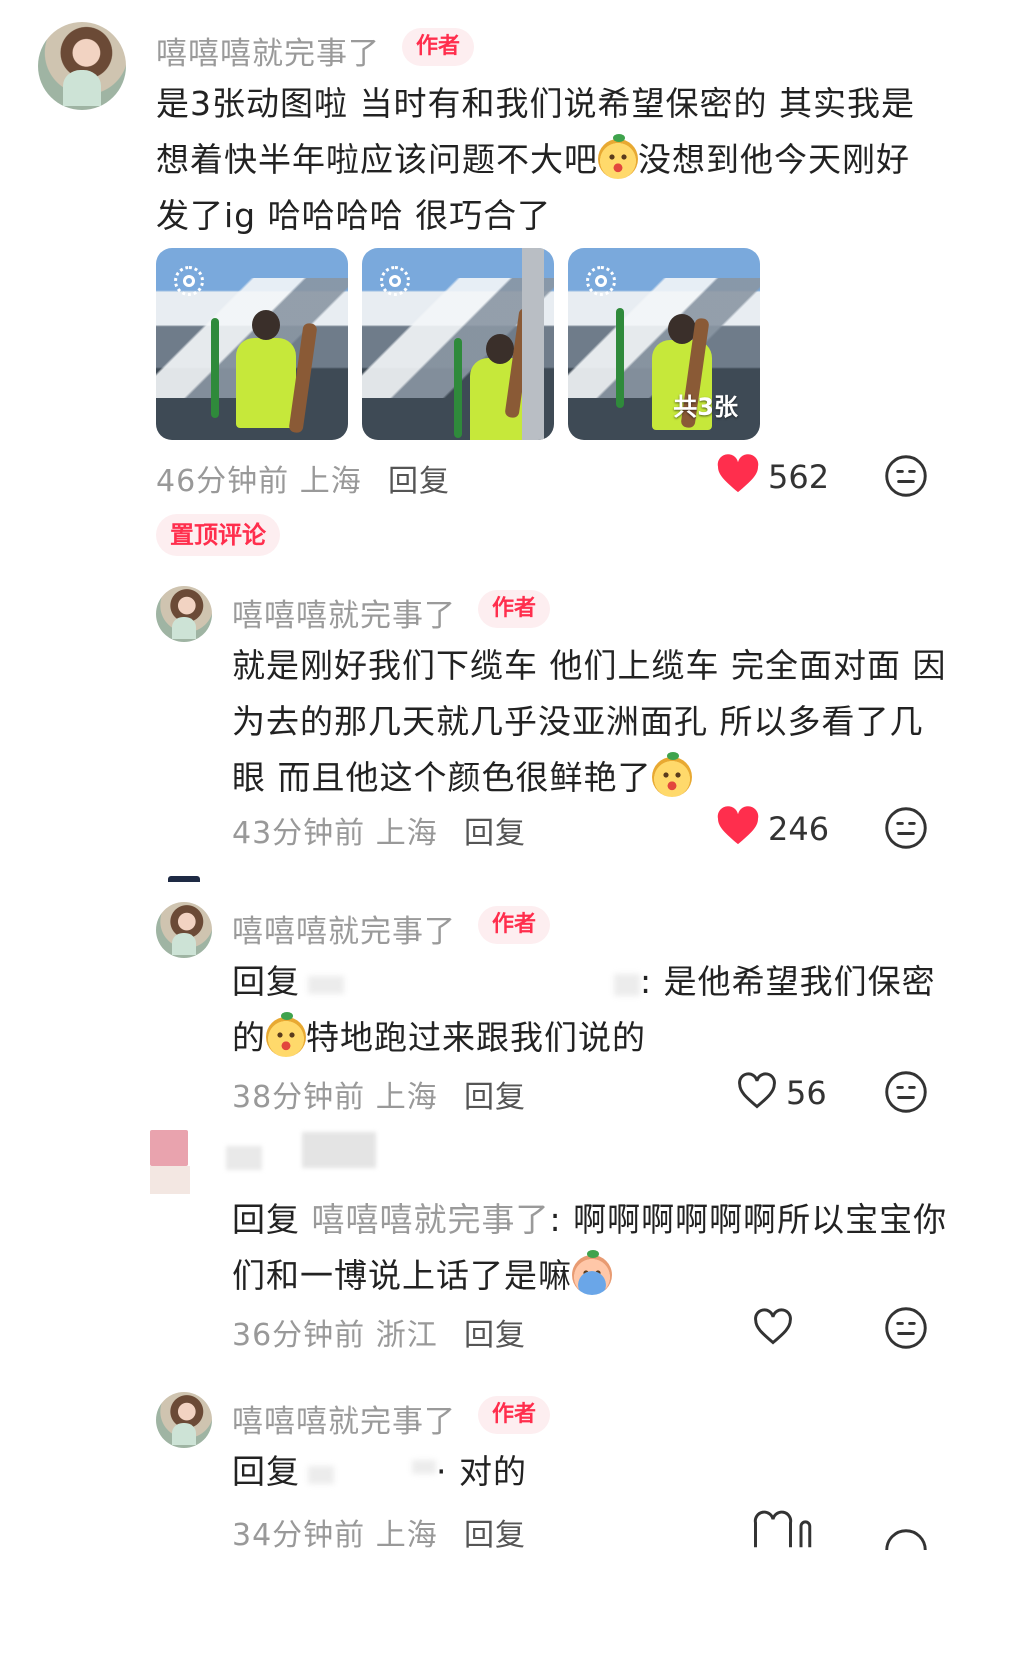  Describe the element at coordinates (578, 721) in the screenshot. I see `comment-line: 为去的那几天就几乎没亚洲面孔 所以多看了几` at that location.